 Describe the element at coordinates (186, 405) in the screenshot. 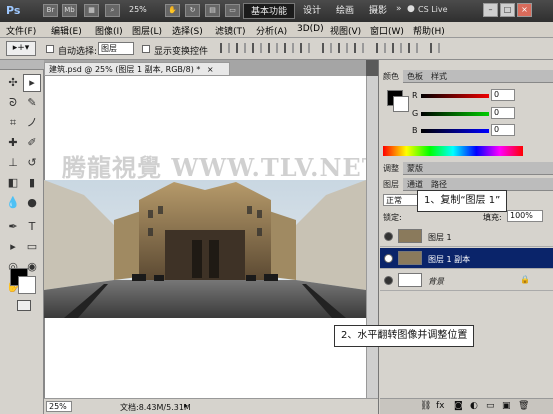

I see `status-menu-icon: ▸` at that location.